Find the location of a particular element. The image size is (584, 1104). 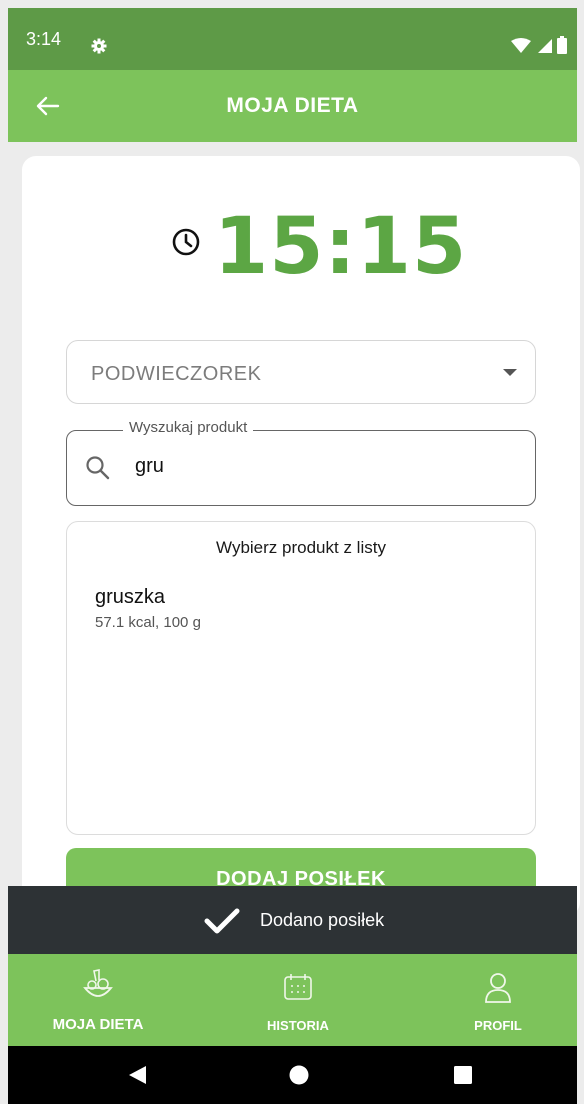

home-circle-icon is located at coordinates (299, 1075).